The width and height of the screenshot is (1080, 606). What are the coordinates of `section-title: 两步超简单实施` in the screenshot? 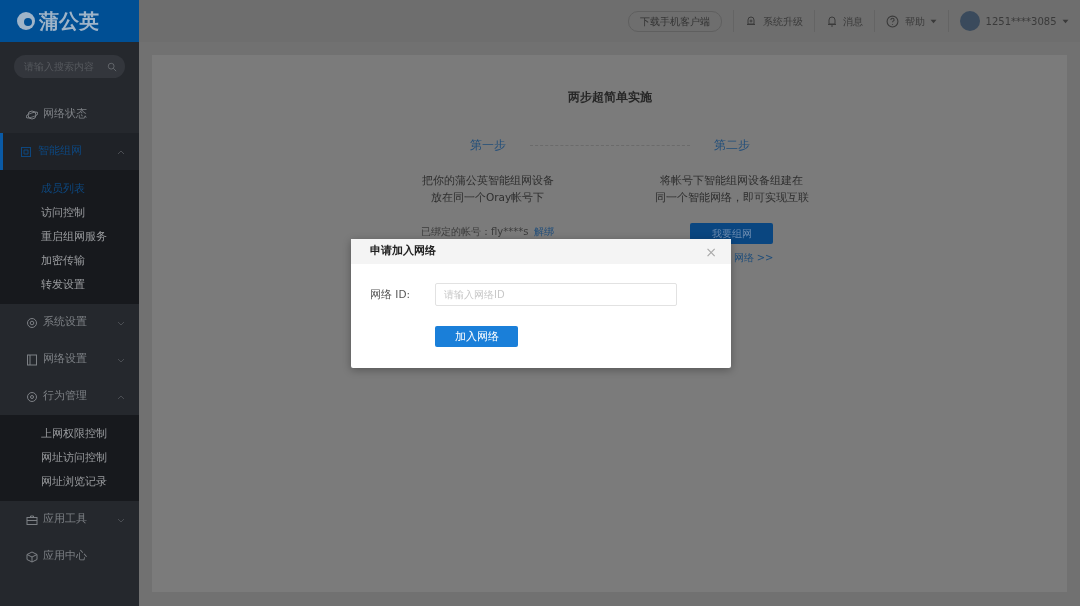 It's located at (609, 97).